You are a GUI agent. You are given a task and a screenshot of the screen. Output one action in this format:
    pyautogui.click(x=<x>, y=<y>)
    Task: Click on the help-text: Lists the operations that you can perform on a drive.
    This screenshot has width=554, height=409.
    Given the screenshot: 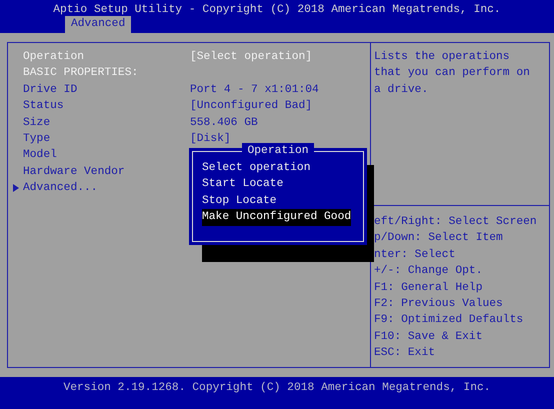 What is the action you would take?
    pyautogui.click(x=452, y=74)
    